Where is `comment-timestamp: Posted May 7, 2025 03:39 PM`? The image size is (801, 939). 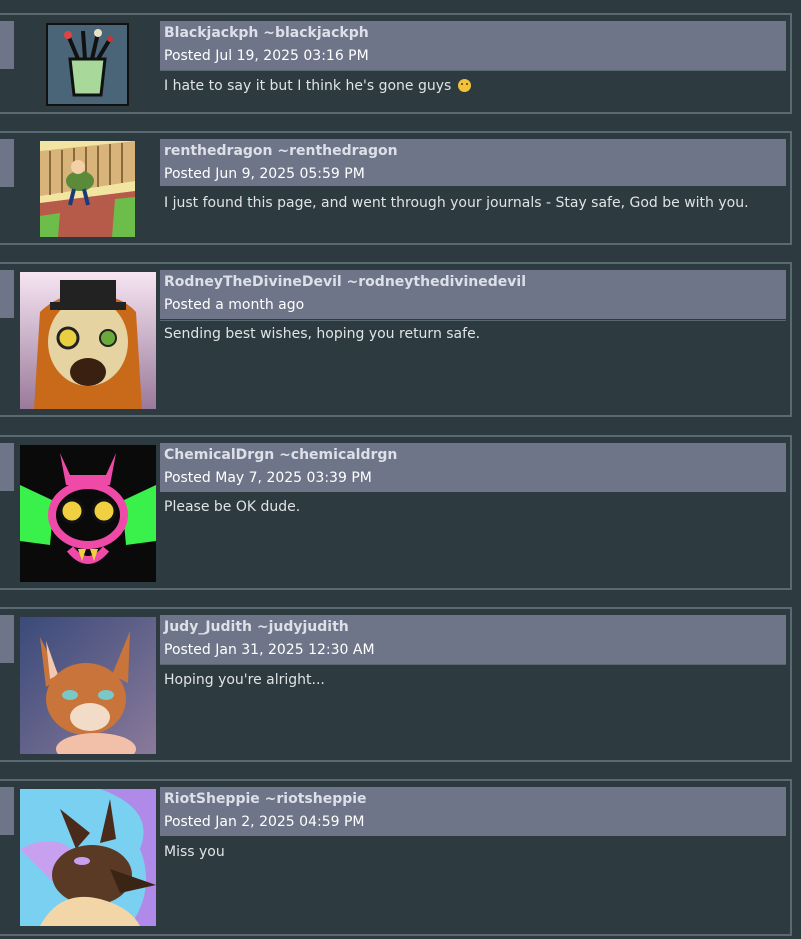 comment-timestamp: Posted May 7, 2025 03:39 PM is located at coordinates (268, 478).